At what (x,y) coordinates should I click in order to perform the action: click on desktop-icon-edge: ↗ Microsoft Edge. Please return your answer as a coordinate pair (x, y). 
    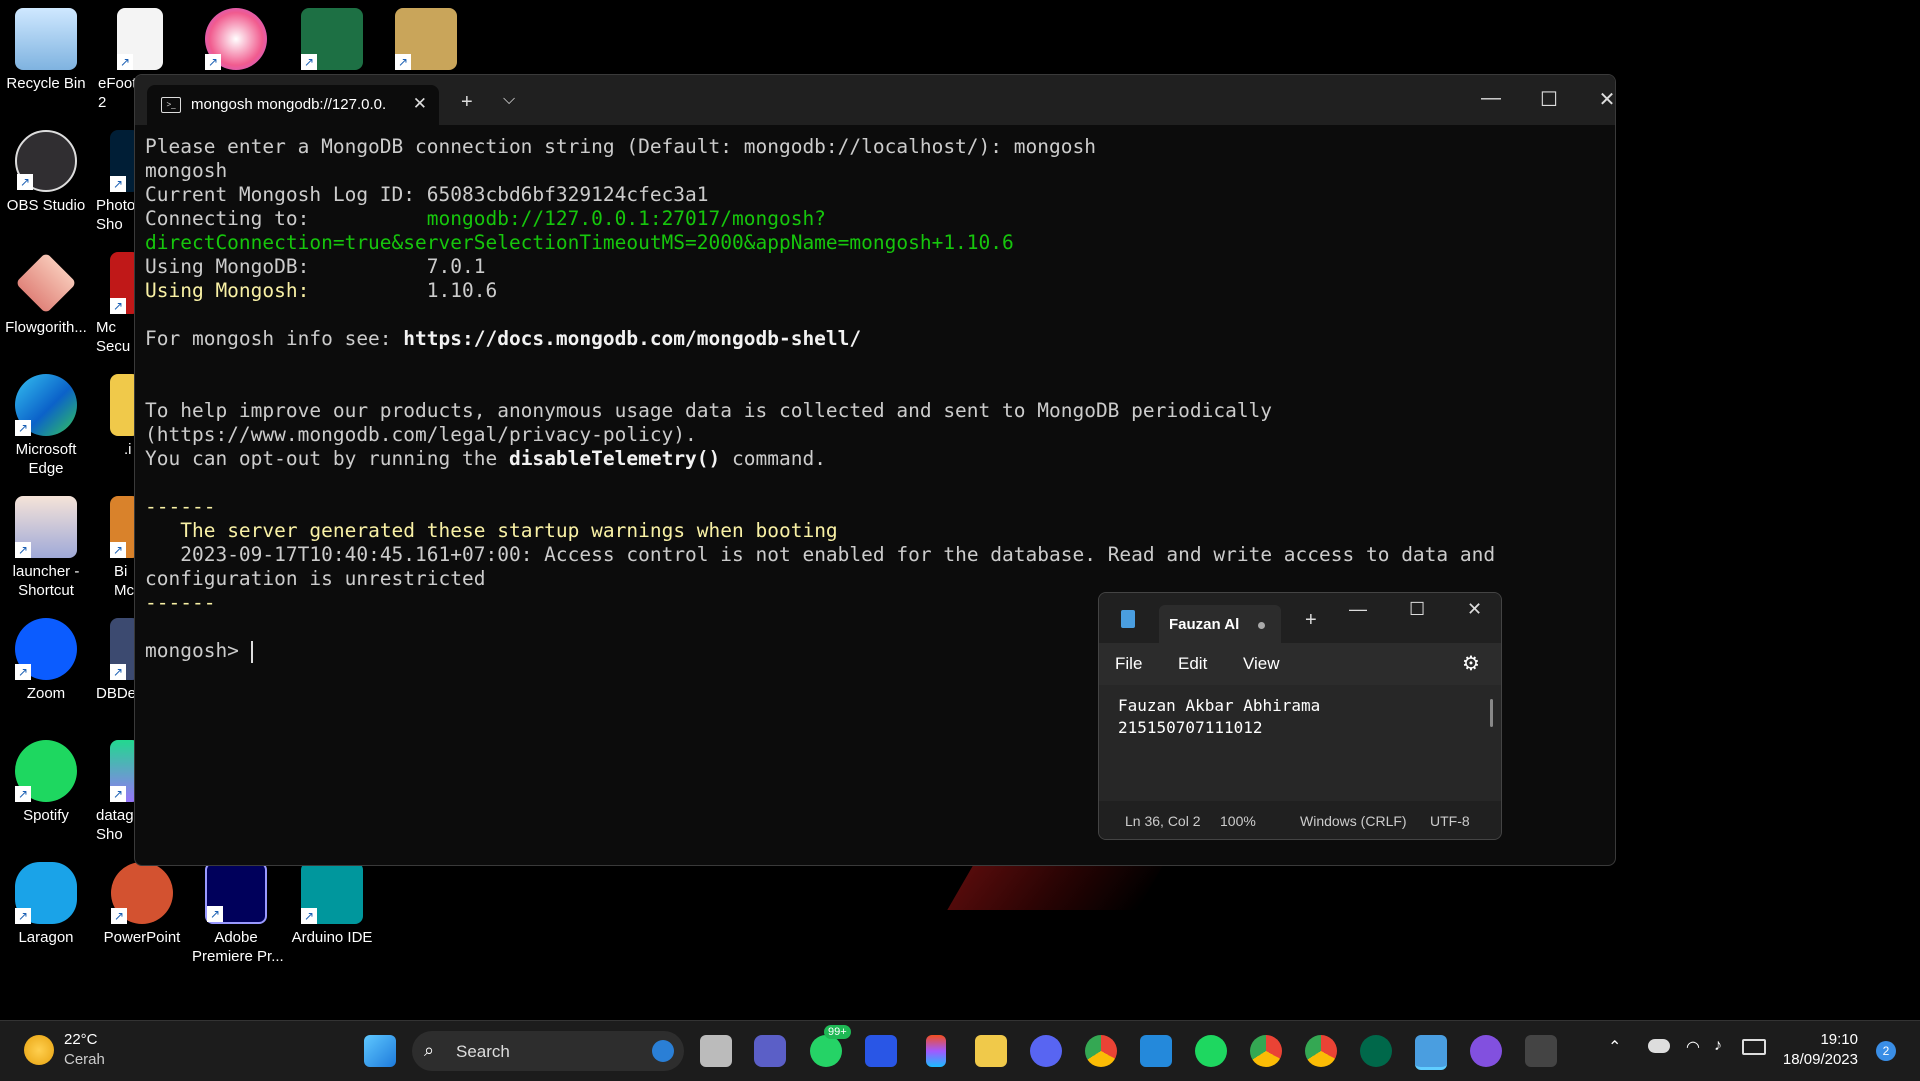
    Looking at the image, I should click on (46, 426).